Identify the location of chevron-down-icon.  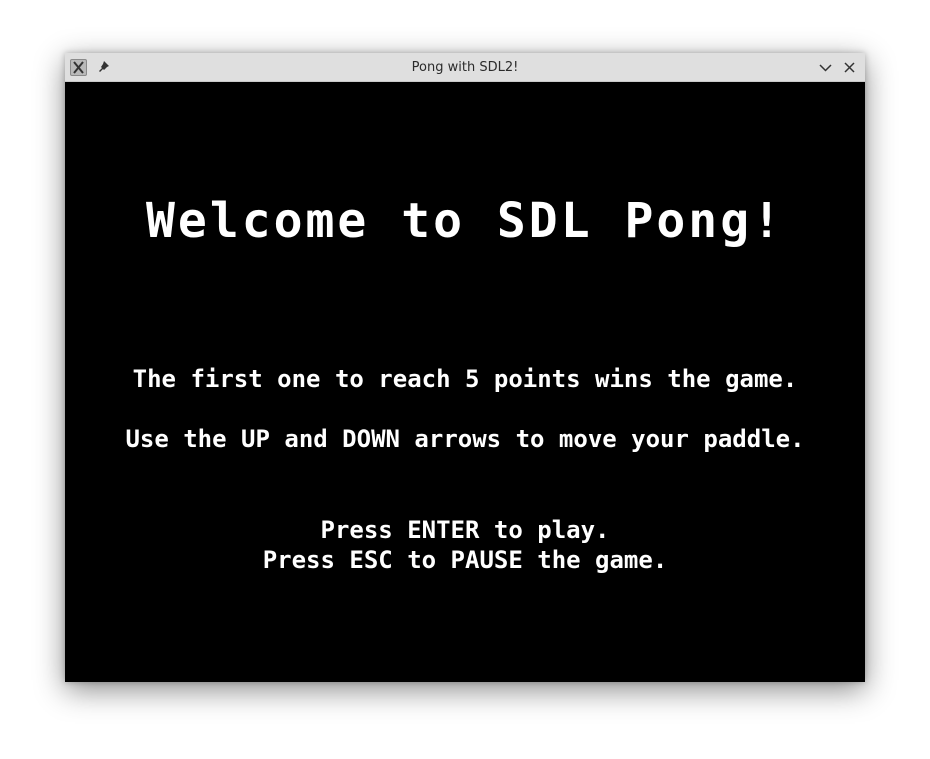
(825, 68).